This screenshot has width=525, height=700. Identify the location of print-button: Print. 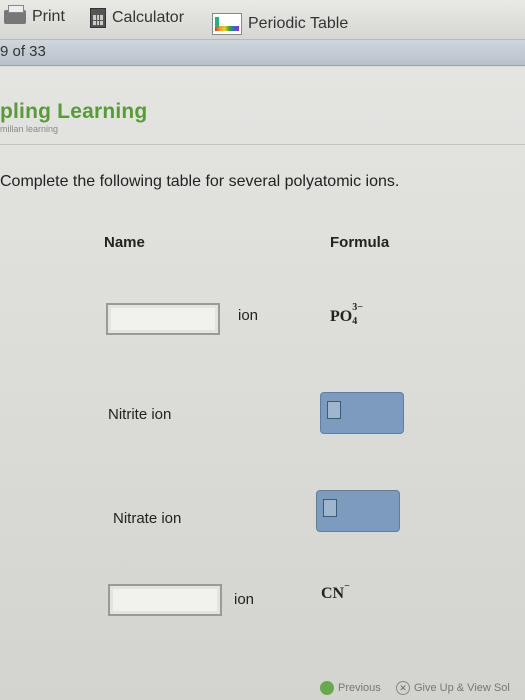
(34, 15).